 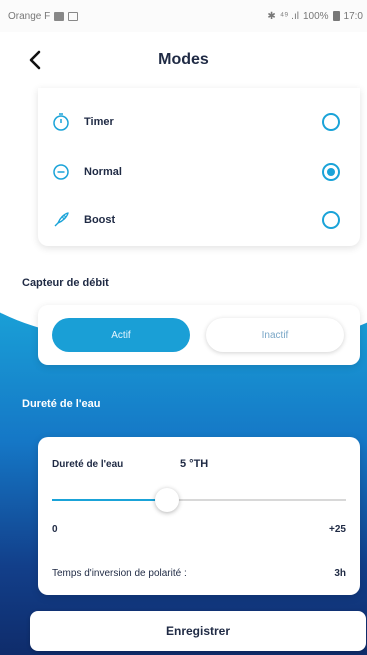 I want to click on battery-icon, so click(x=336, y=16).